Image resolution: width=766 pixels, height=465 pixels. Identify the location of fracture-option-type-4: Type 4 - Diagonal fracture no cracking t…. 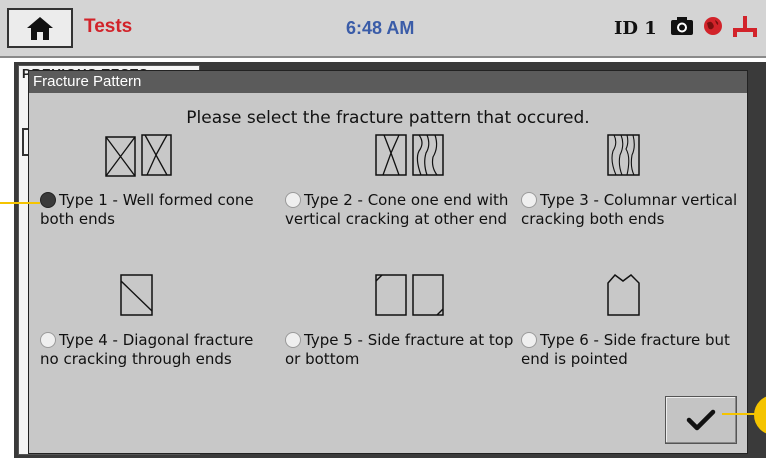
(155, 350).